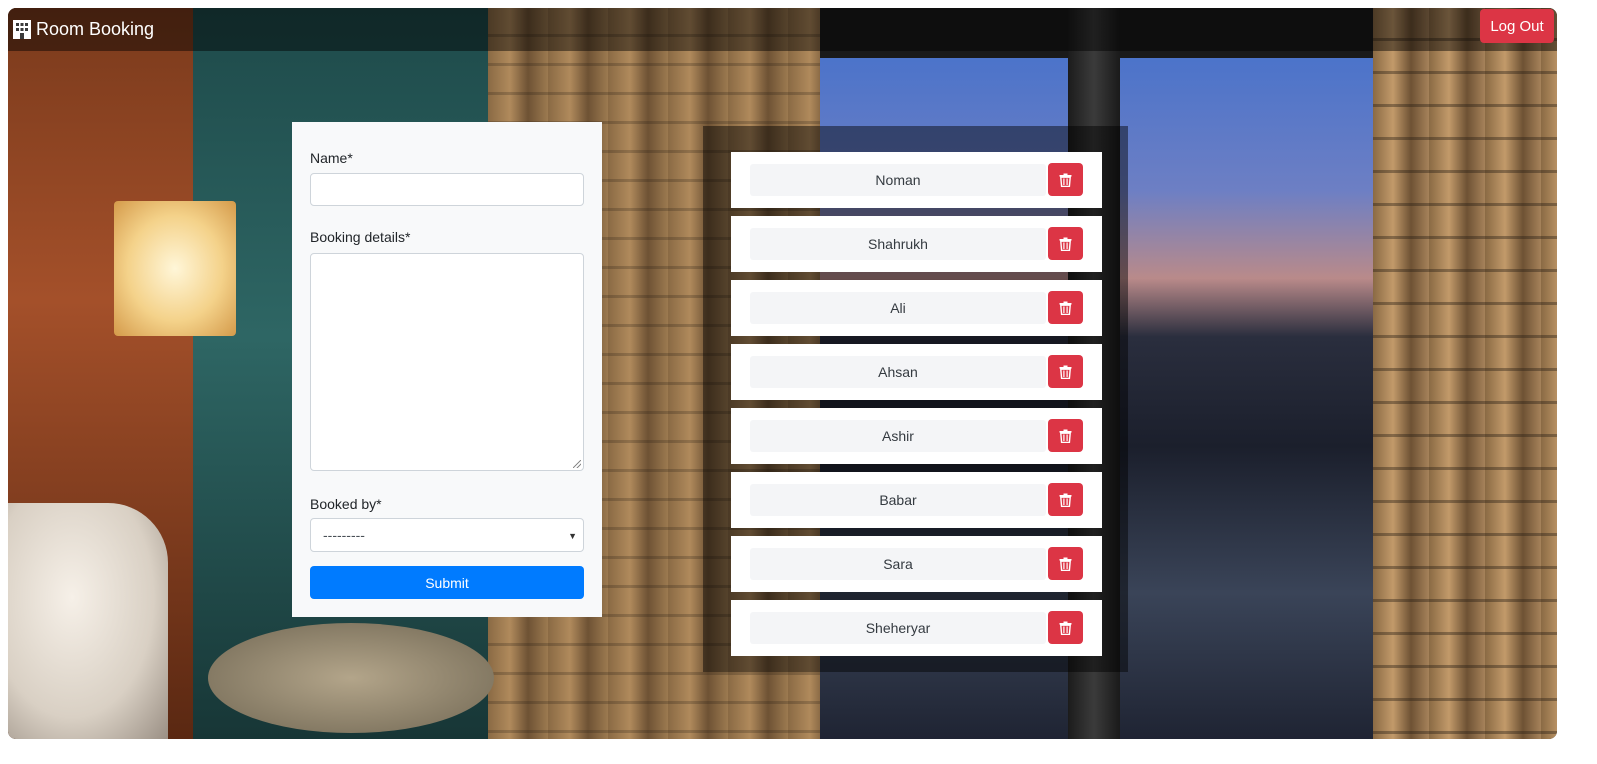 The image size is (1597, 764). I want to click on brand-link: Room Booking, so click(83, 29).